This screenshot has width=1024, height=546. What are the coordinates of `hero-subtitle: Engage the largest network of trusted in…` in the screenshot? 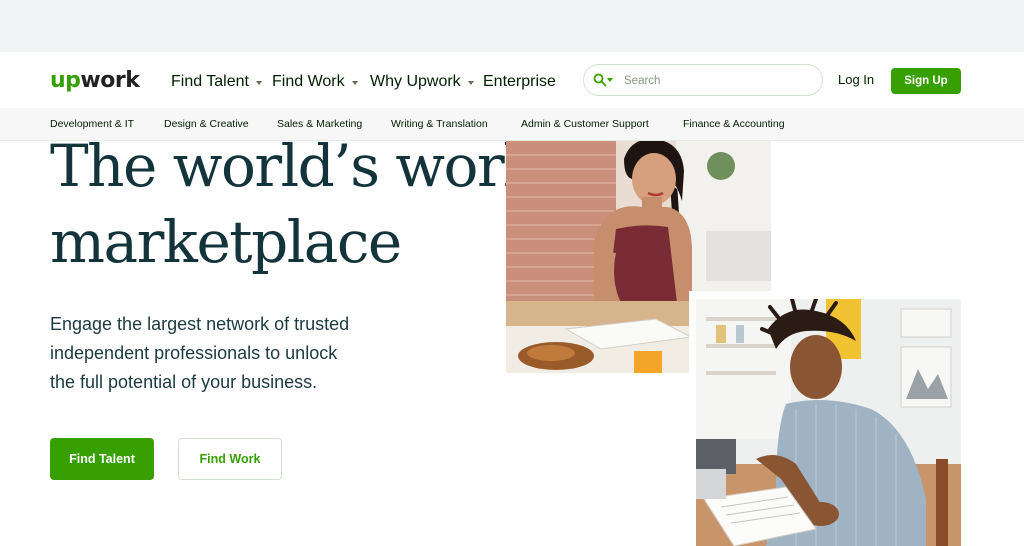 It's located at (240, 353).